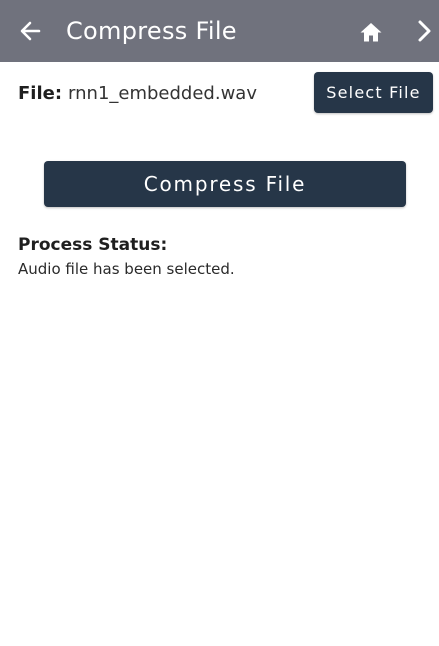 The height and width of the screenshot is (646, 439). What do you see at coordinates (151, 31) in the screenshot?
I see `page-title: Compress File` at bounding box center [151, 31].